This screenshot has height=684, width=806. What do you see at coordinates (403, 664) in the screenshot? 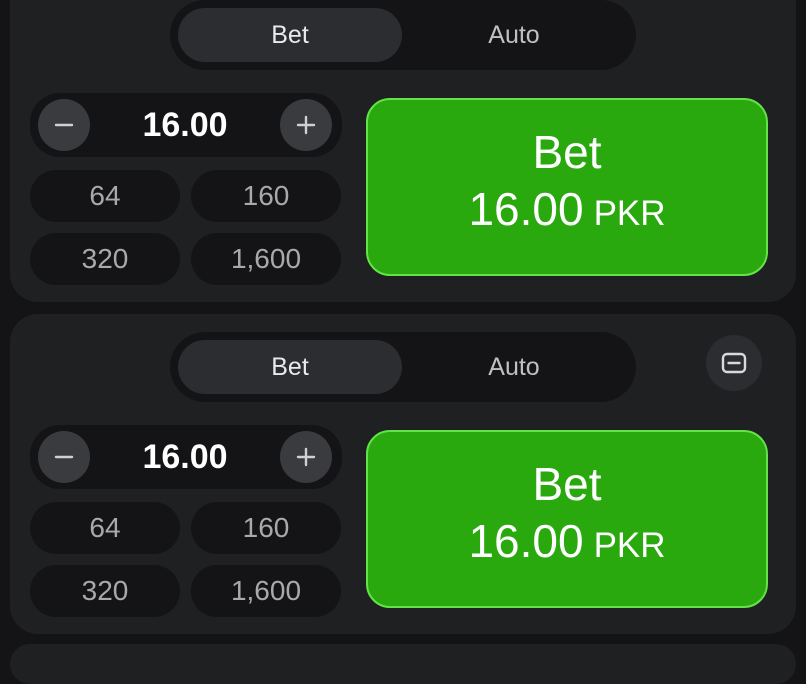
I see `bet-panel-3-partial` at bounding box center [403, 664].